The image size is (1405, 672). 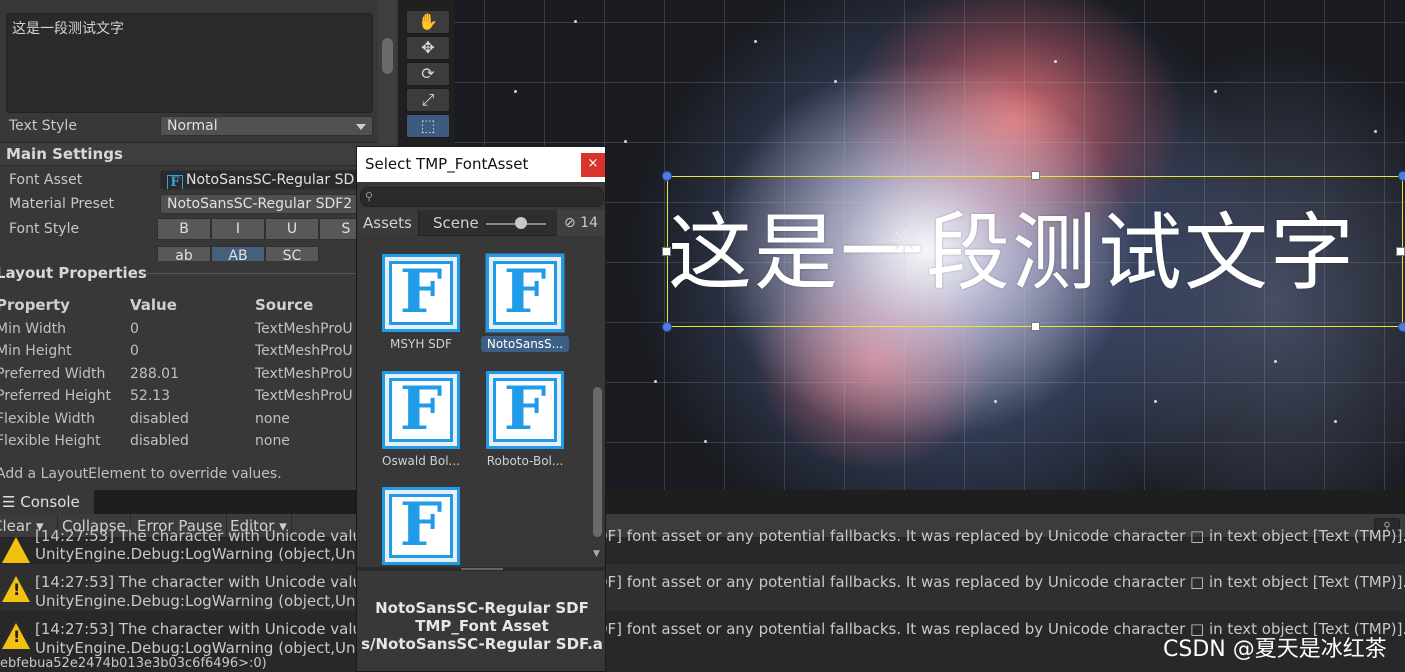 I want to click on font-asset-label: Font Asset, so click(x=46, y=180).